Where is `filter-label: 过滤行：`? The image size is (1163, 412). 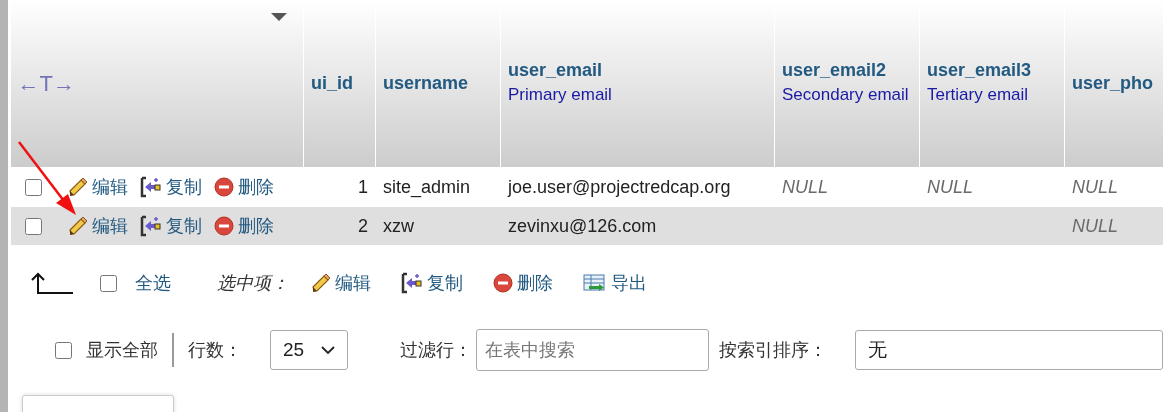
filter-label: 过滤行： is located at coordinates (435, 350).